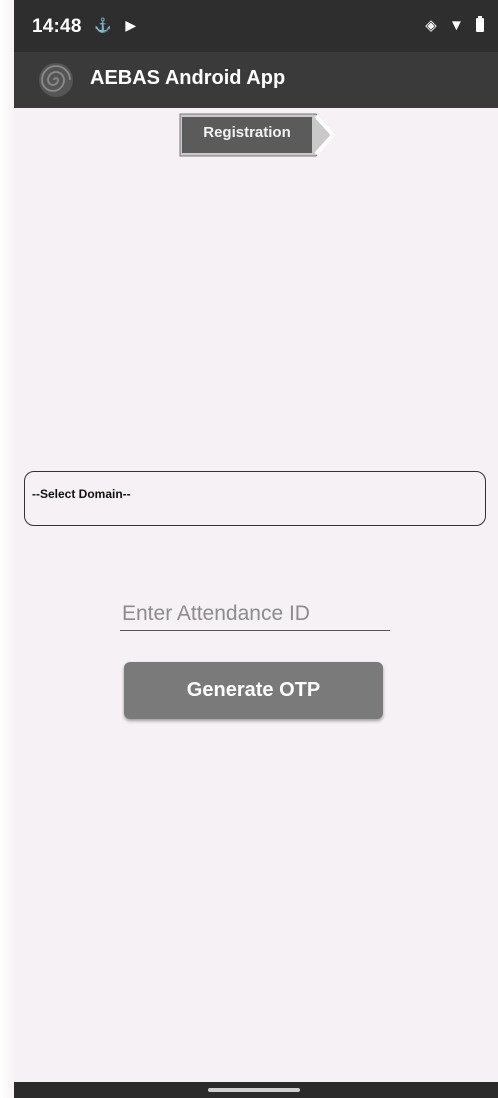 This screenshot has height=1098, width=498. What do you see at coordinates (81, 494) in the screenshot?
I see `domain-select-value: --Select Domain--` at bounding box center [81, 494].